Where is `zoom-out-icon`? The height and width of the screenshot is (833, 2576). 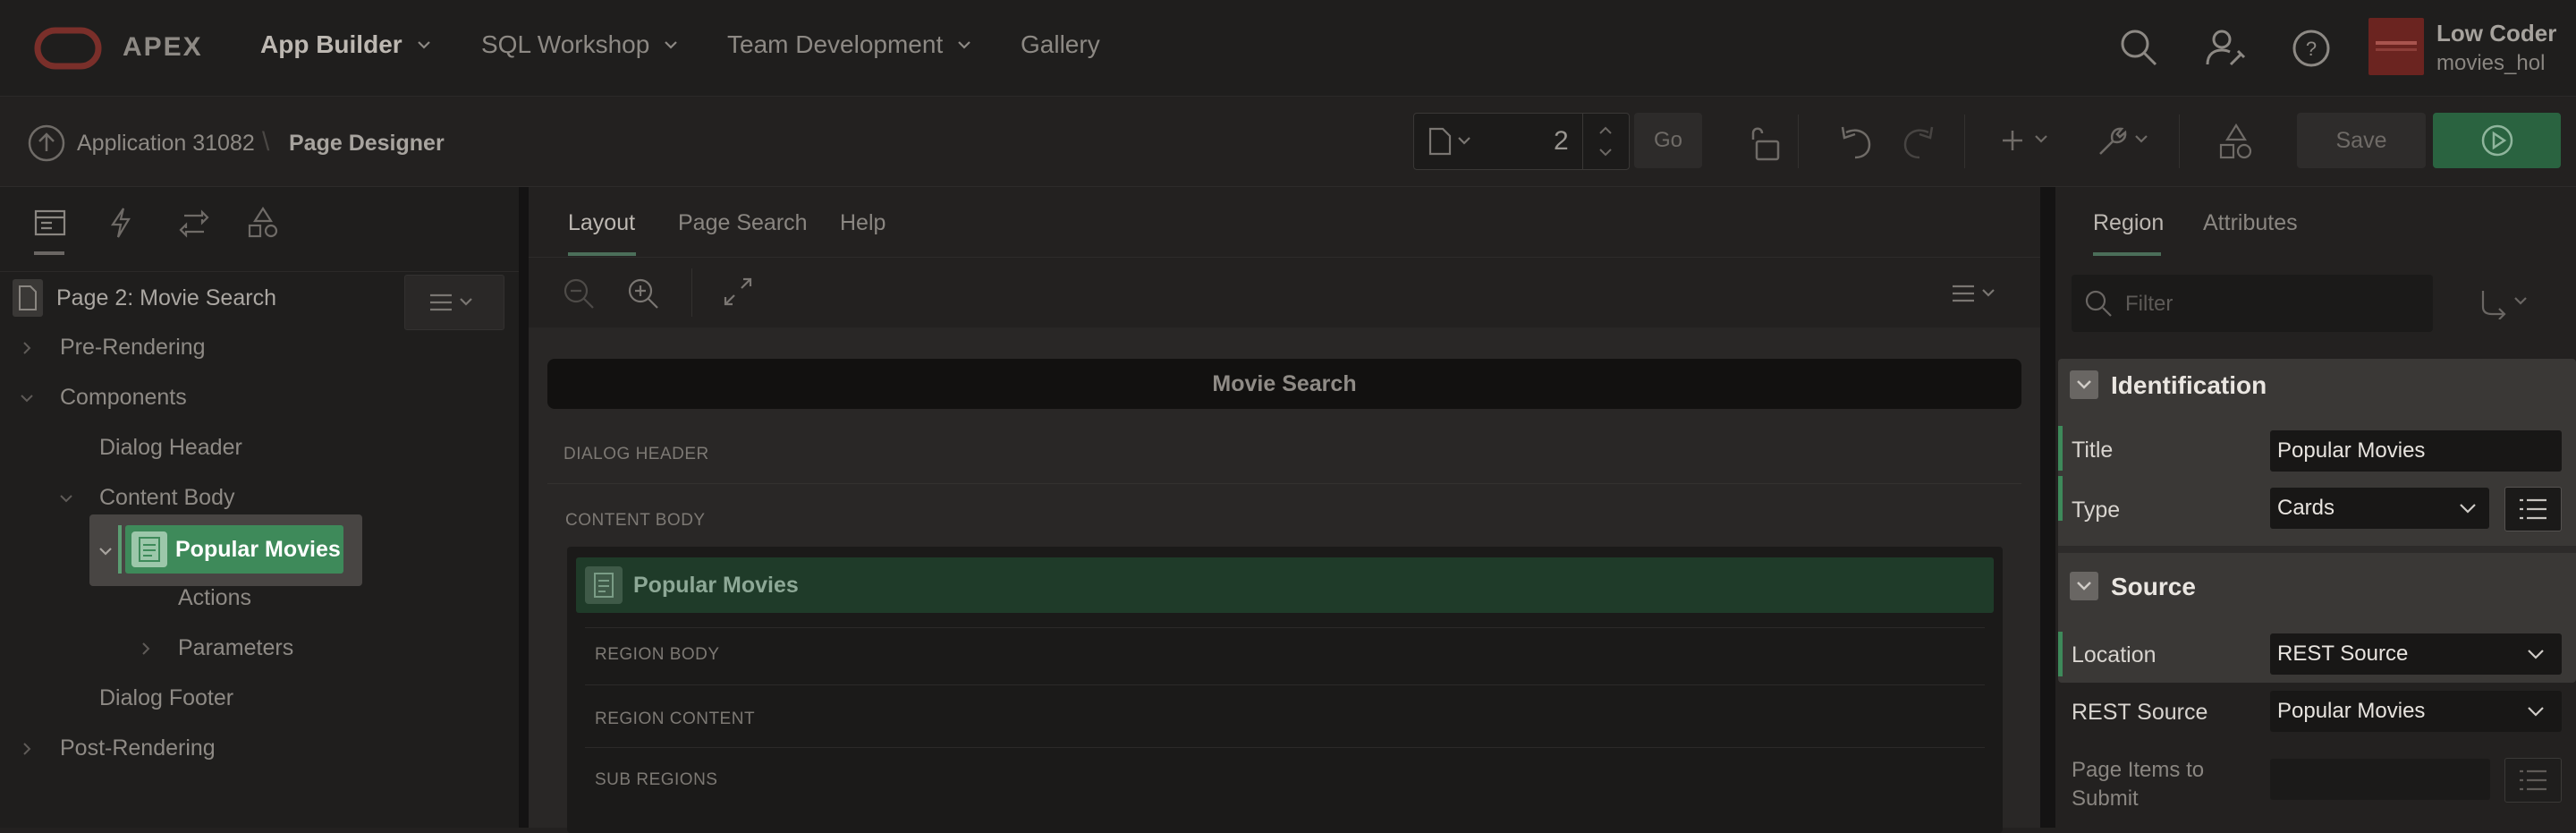
zoom-out-icon is located at coordinates (579, 294).